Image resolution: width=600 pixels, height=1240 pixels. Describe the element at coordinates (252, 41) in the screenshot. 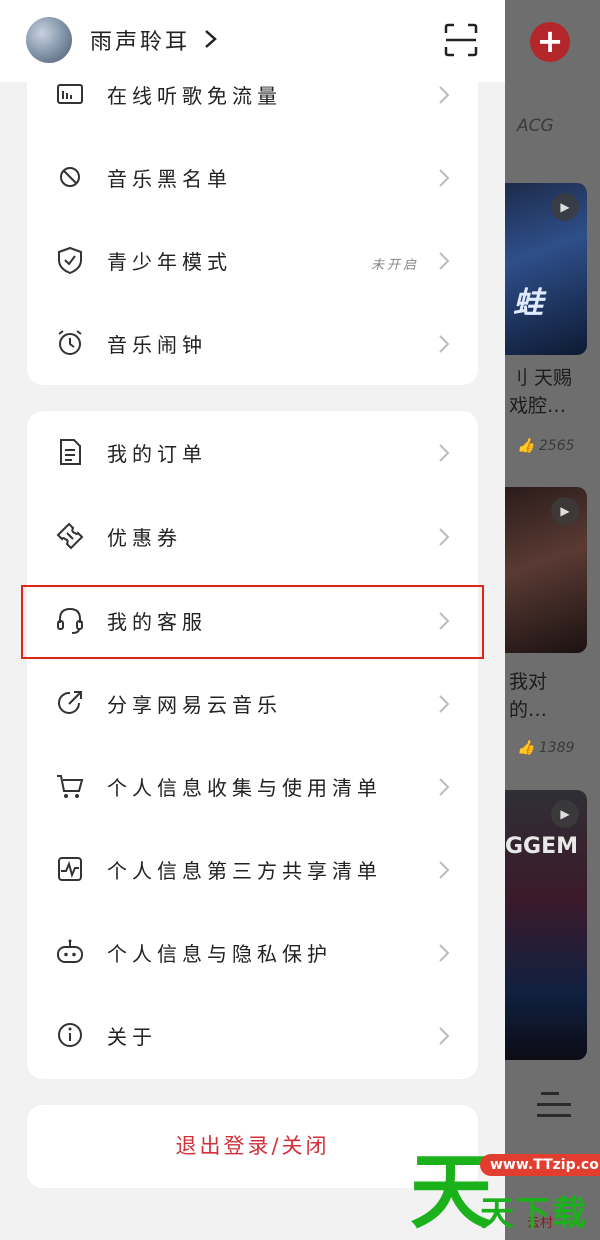

I see `drawer-header: 雨声聆耳` at that location.